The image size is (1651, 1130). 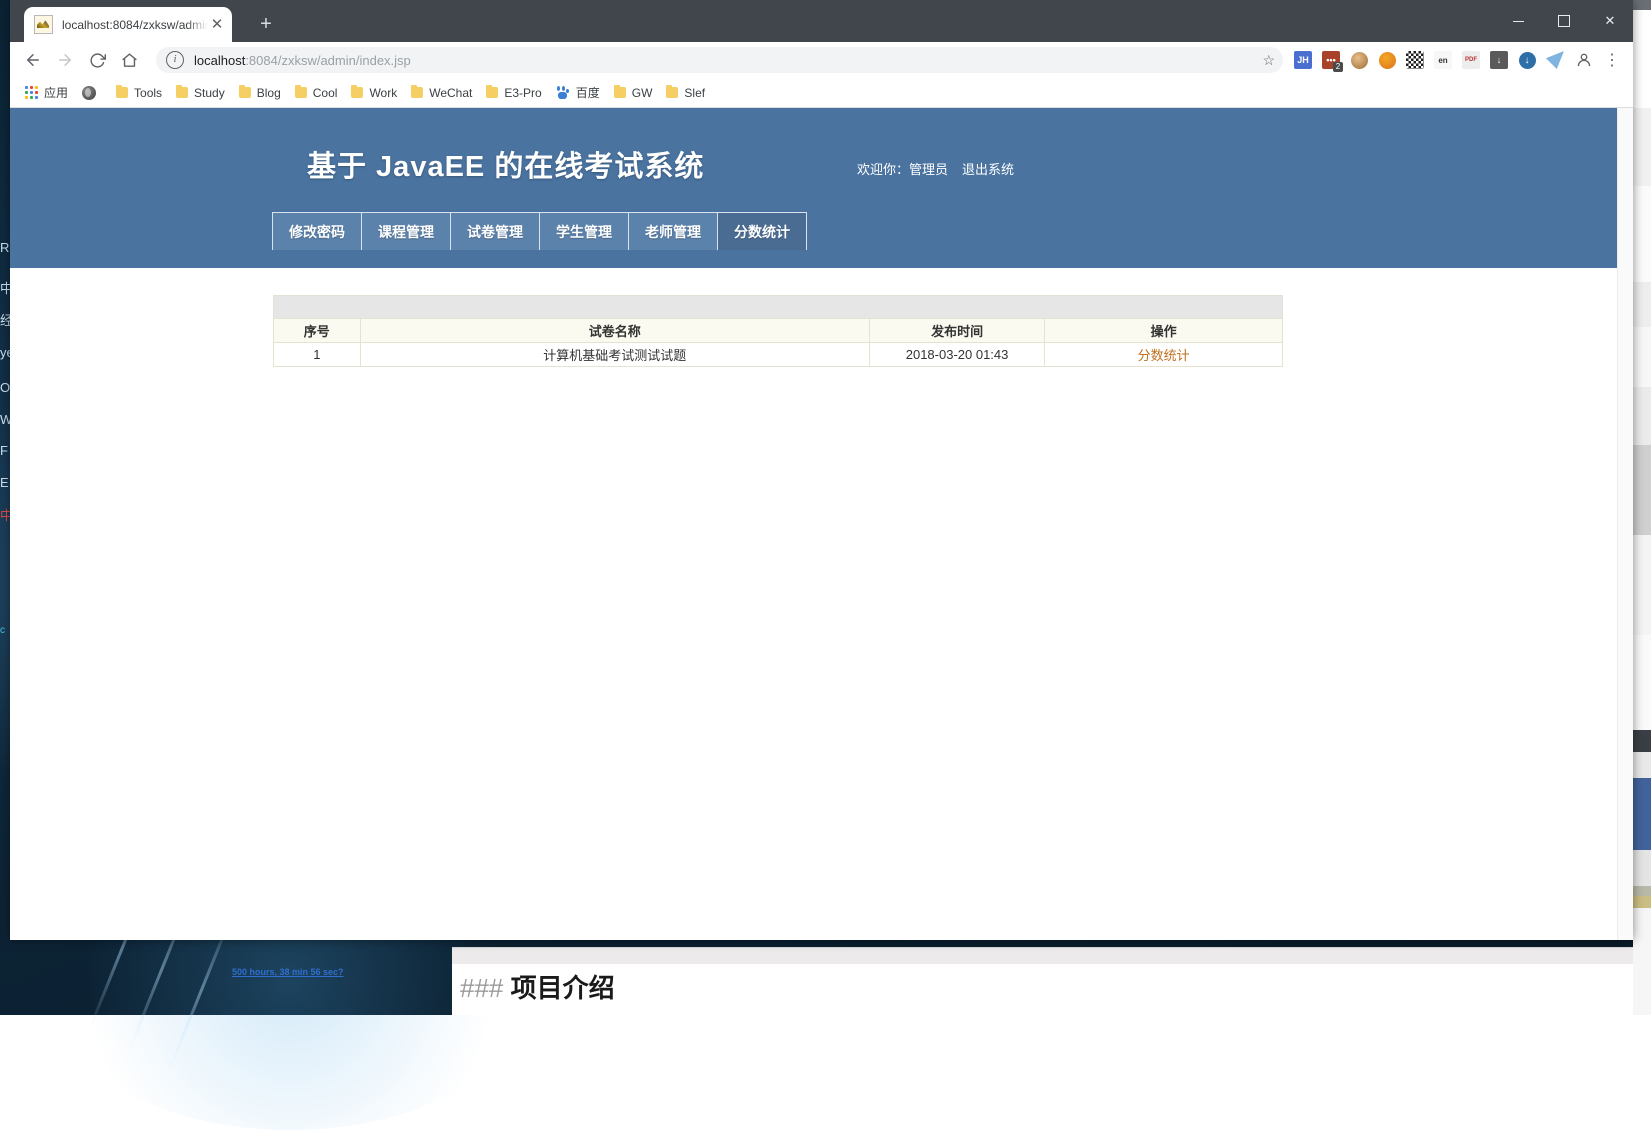 What do you see at coordinates (505, 164) in the screenshot?
I see `page-title: 基于 JavaEE 的在线考试系统` at bounding box center [505, 164].